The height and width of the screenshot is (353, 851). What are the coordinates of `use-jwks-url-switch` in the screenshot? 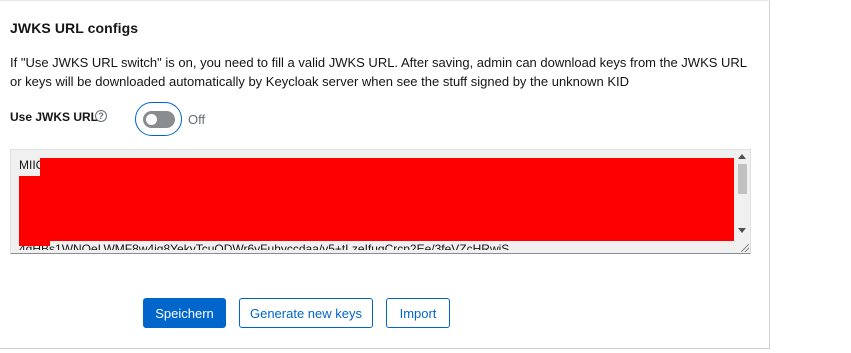 It's located at (158, 119).